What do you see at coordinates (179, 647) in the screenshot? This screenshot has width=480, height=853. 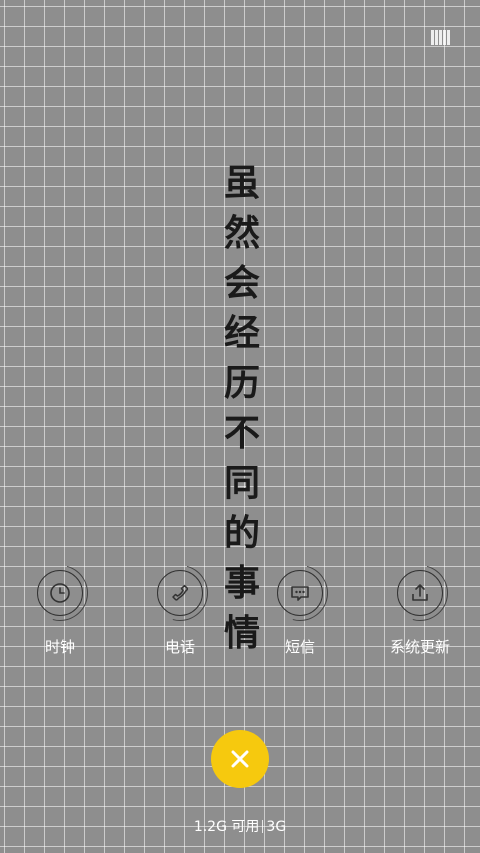 I see `app-label-phone: 电话` at bounding box center [179, 647].